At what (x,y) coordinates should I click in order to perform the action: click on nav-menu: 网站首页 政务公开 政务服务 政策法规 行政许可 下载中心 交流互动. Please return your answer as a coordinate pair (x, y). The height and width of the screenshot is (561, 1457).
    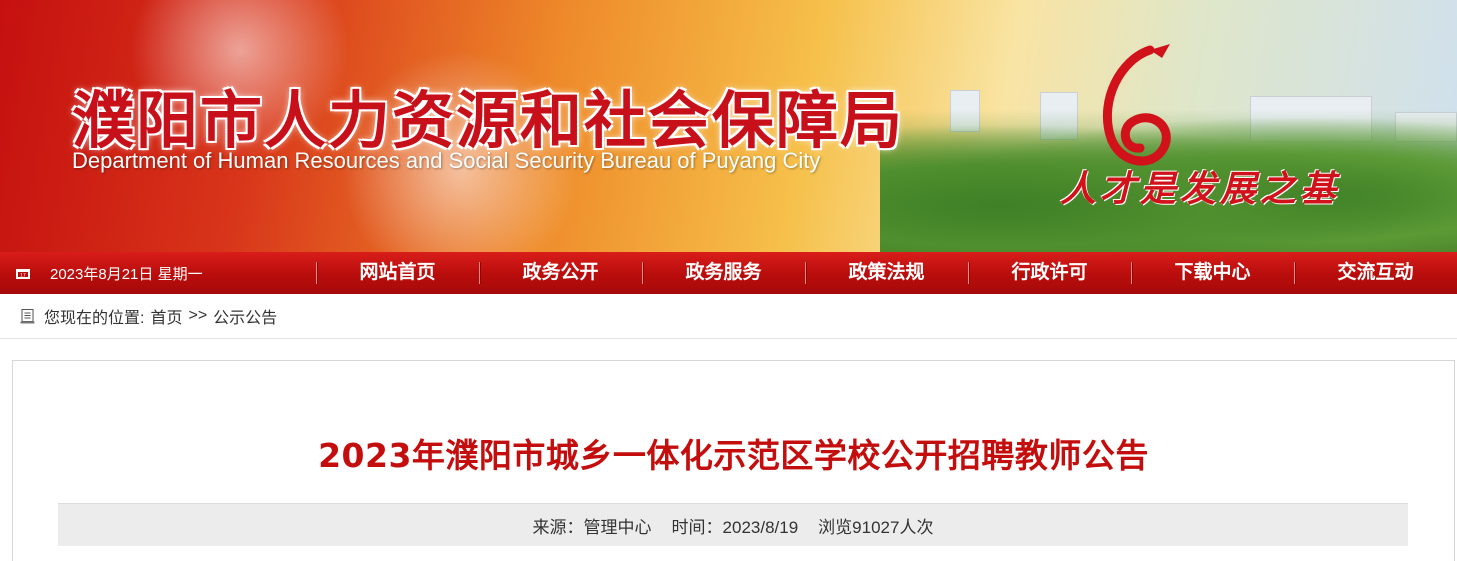
    Looking at the image, I should click on (886, 273).